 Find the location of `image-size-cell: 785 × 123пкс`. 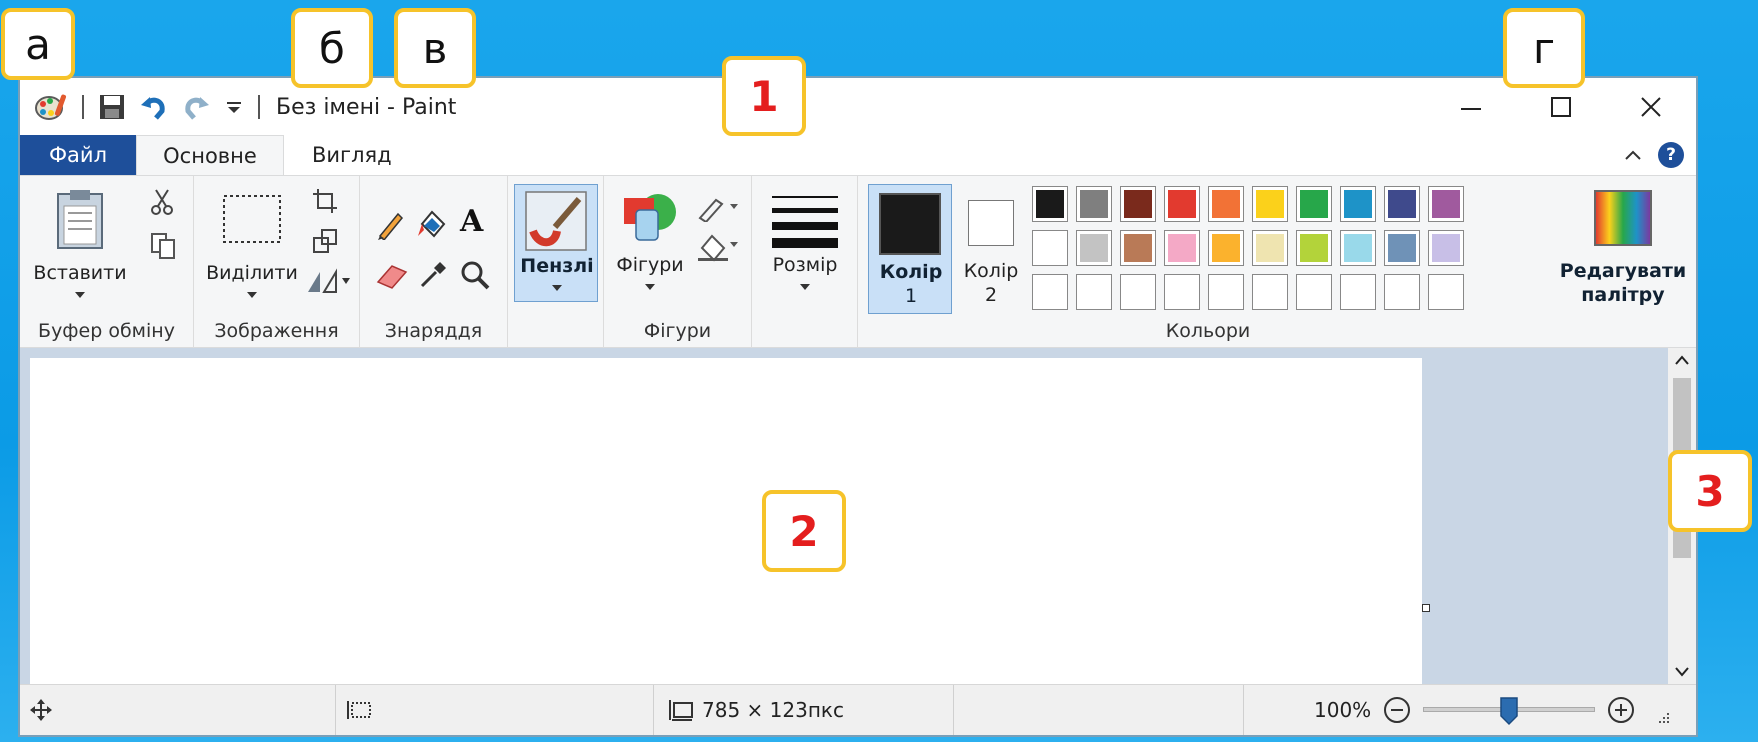

image-size-cell: 785 × 123пкс is located at coordinates (804, 710).